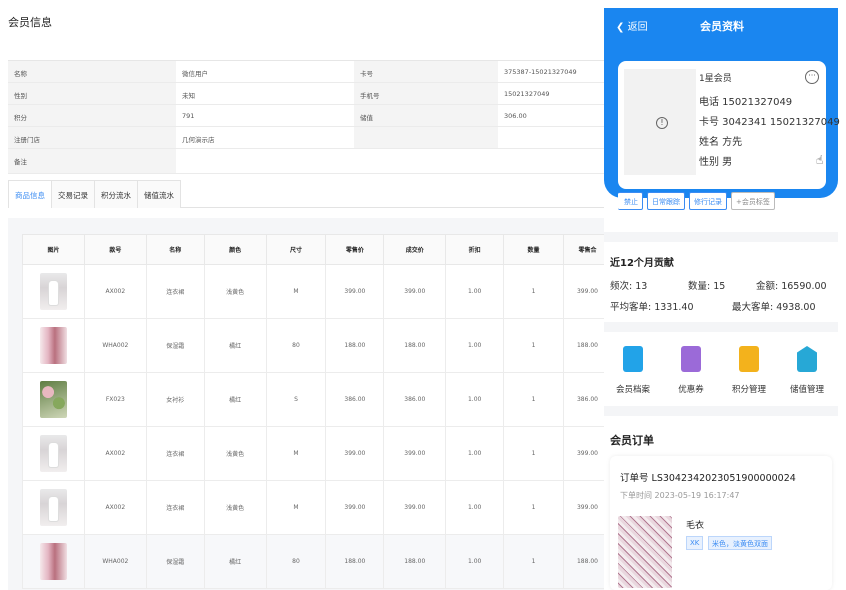 The image size is (846, 590). I want to click on column-header: 数量, so click(533, 249).